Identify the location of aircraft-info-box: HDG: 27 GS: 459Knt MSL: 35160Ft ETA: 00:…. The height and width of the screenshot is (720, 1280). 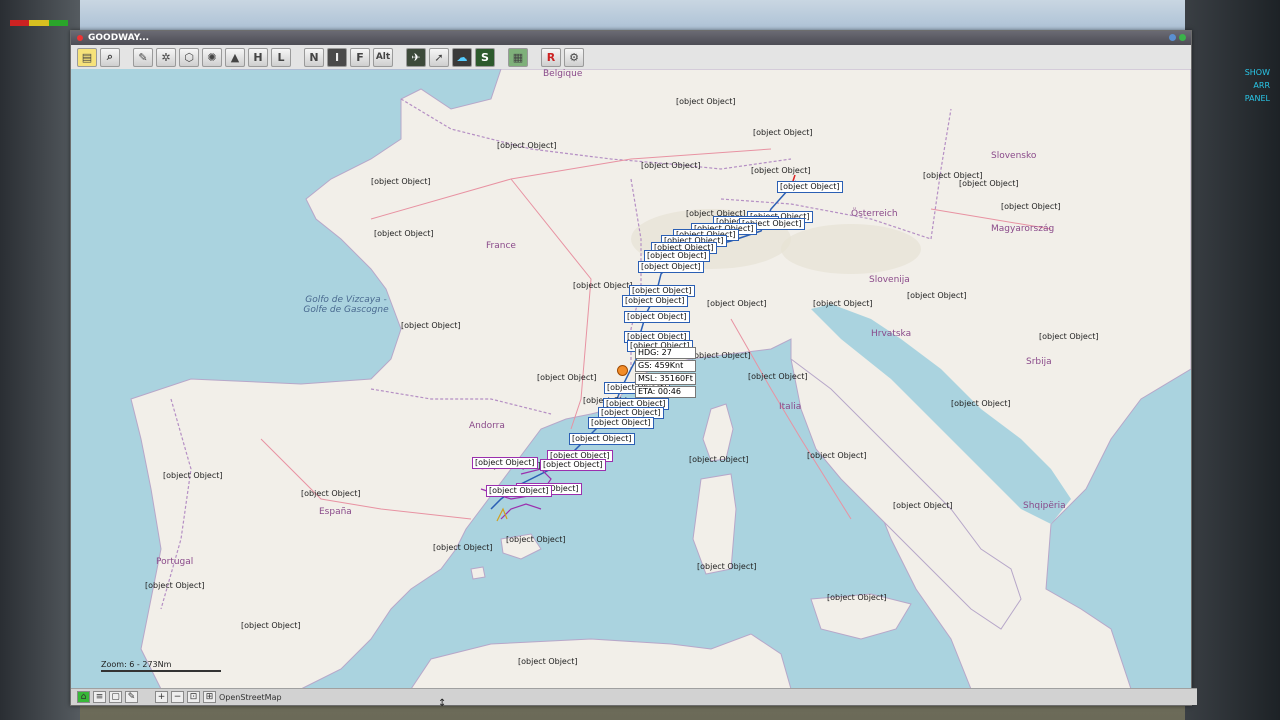
(665, 373).